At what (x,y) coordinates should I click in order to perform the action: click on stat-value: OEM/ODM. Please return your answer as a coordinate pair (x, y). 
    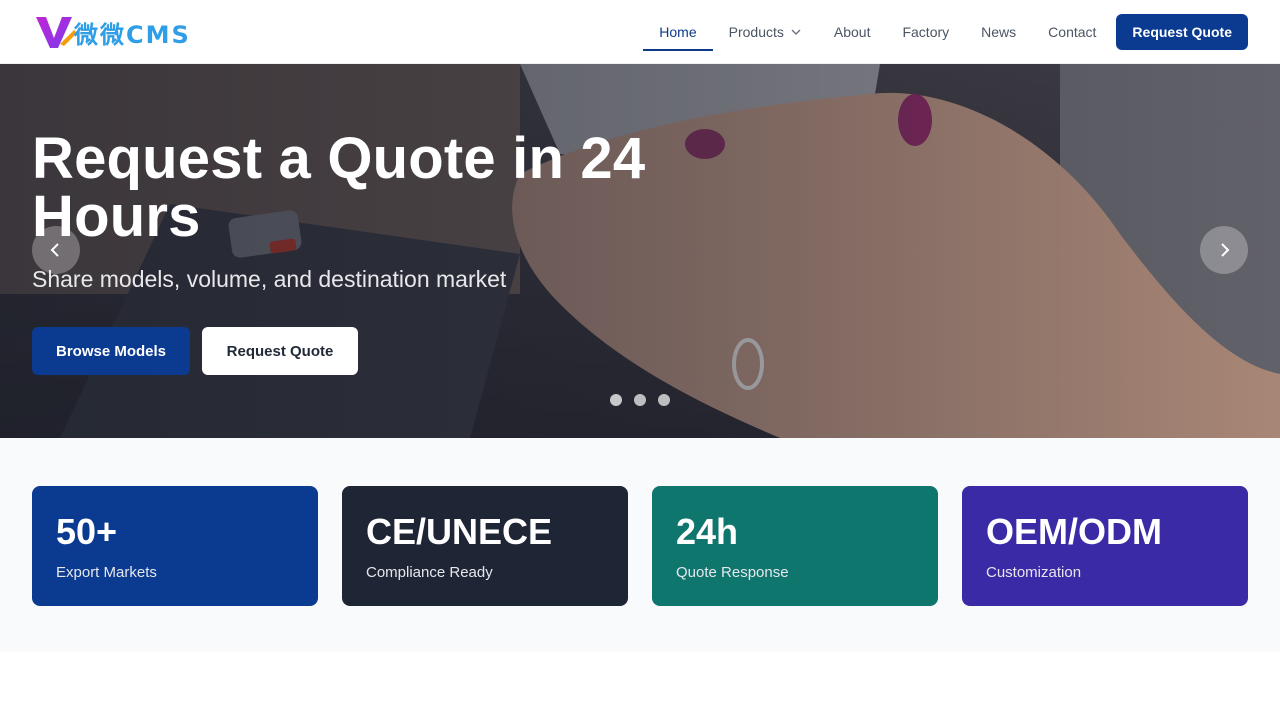
    Looking at the image, I should click on (1074, 531).